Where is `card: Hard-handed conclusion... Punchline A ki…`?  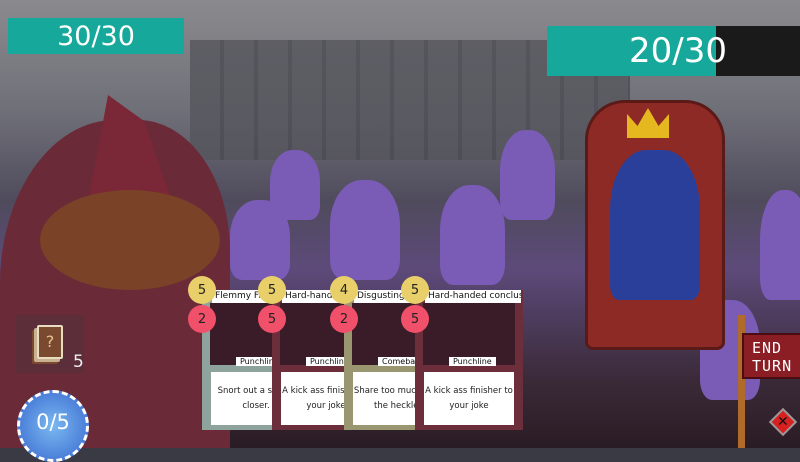 card: Hard-handed conclusion... Punchline A ki… is located at coordinates (469, 360).